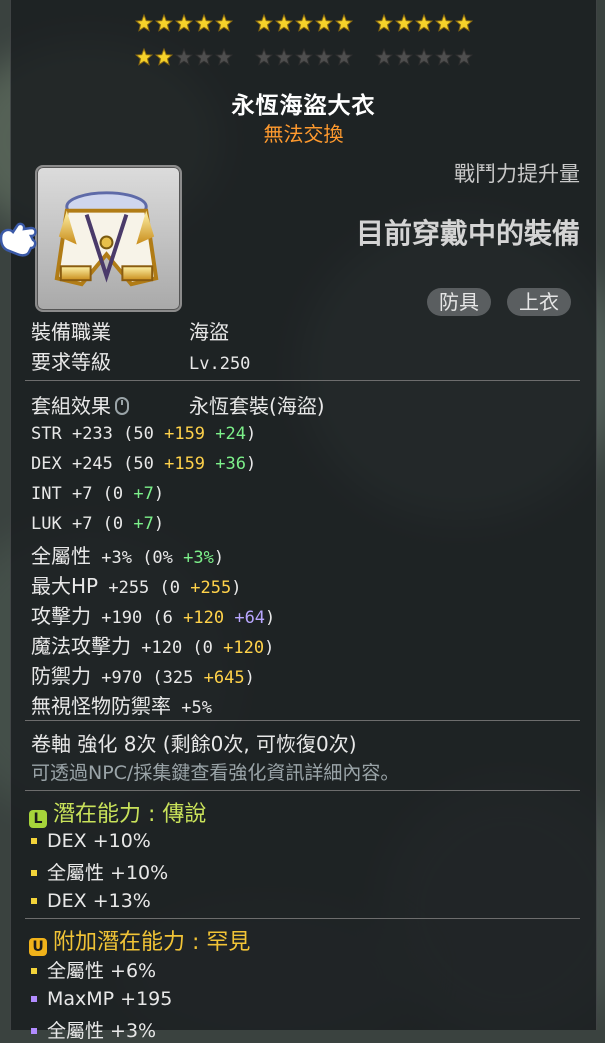 This screenshot has height=1043, width=605. Describe the element at coordinates (91, 900) in the screenshot. I see `potential-line: DEX +13%` at that location.